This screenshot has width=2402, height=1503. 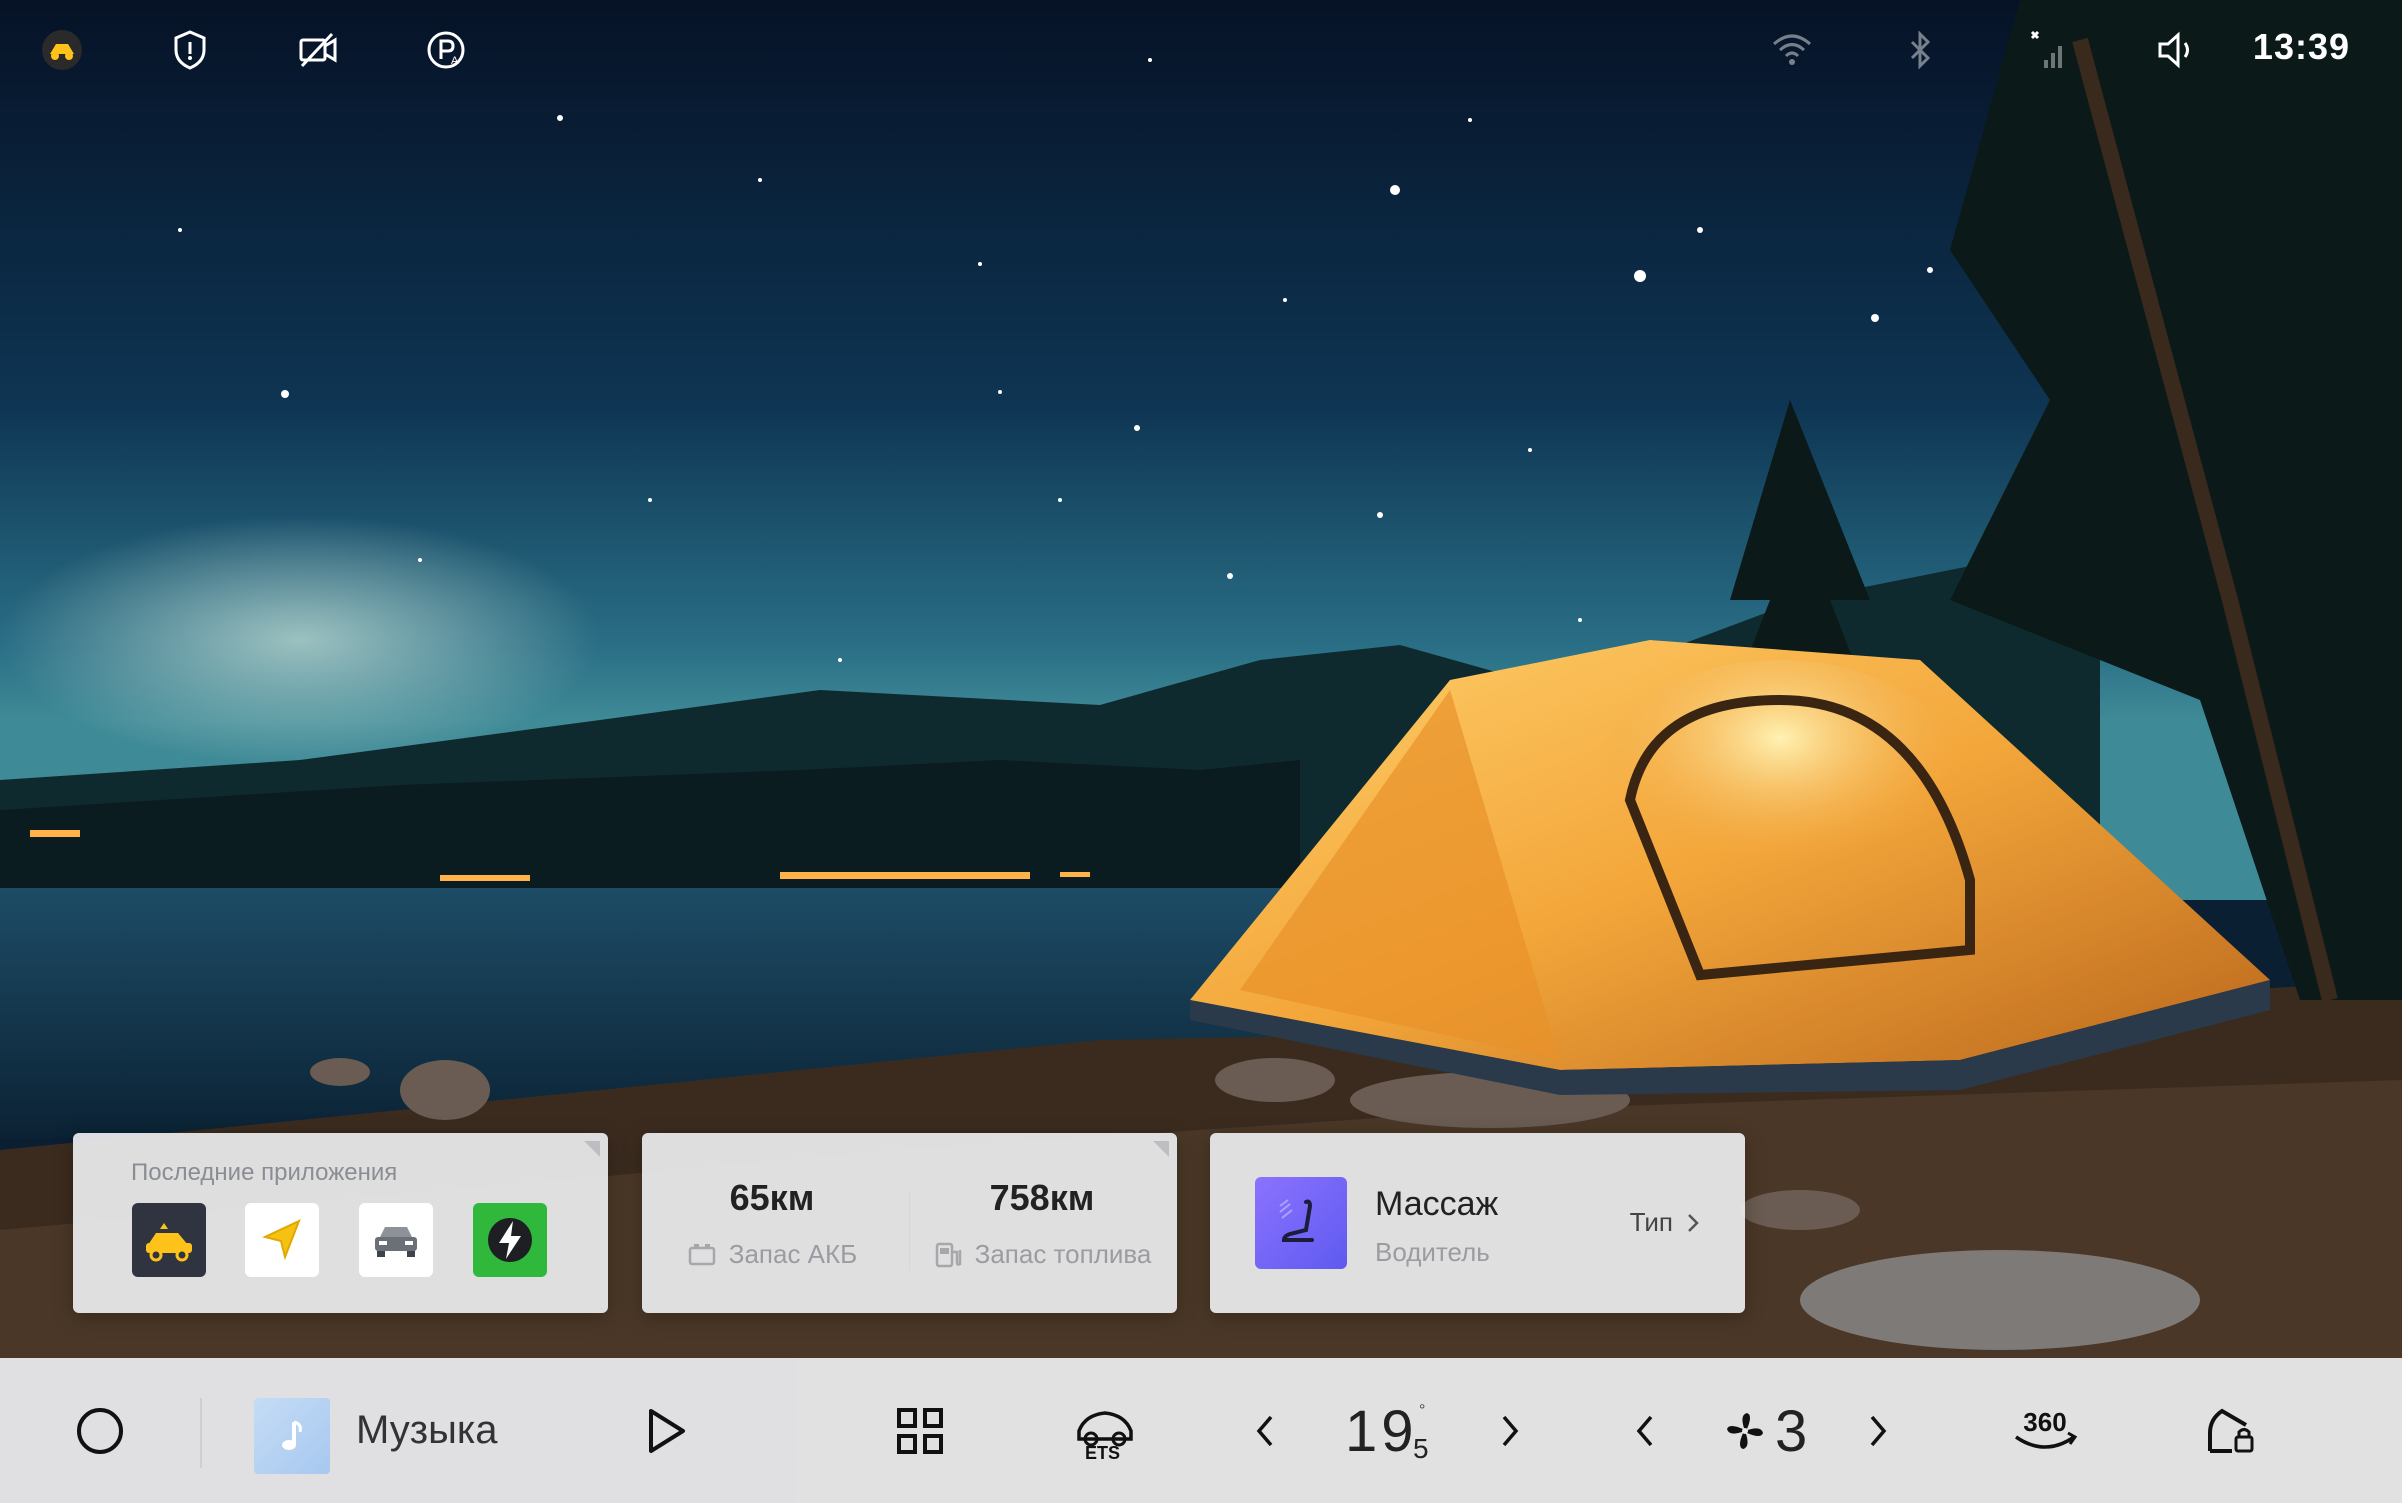 I want to click on car-app-icon, so click(x=396, y=1240).